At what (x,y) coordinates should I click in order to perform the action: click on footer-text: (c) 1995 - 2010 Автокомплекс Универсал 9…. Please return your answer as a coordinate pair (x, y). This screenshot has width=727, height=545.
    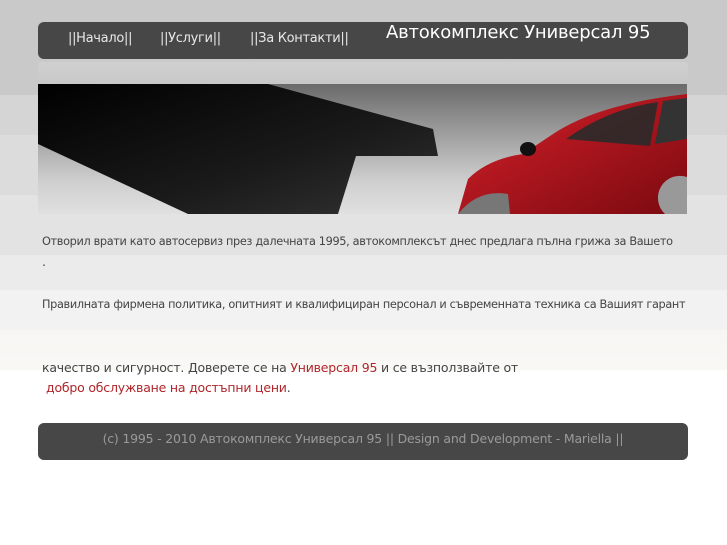
    Looking at the image, I should click on (363, 438).